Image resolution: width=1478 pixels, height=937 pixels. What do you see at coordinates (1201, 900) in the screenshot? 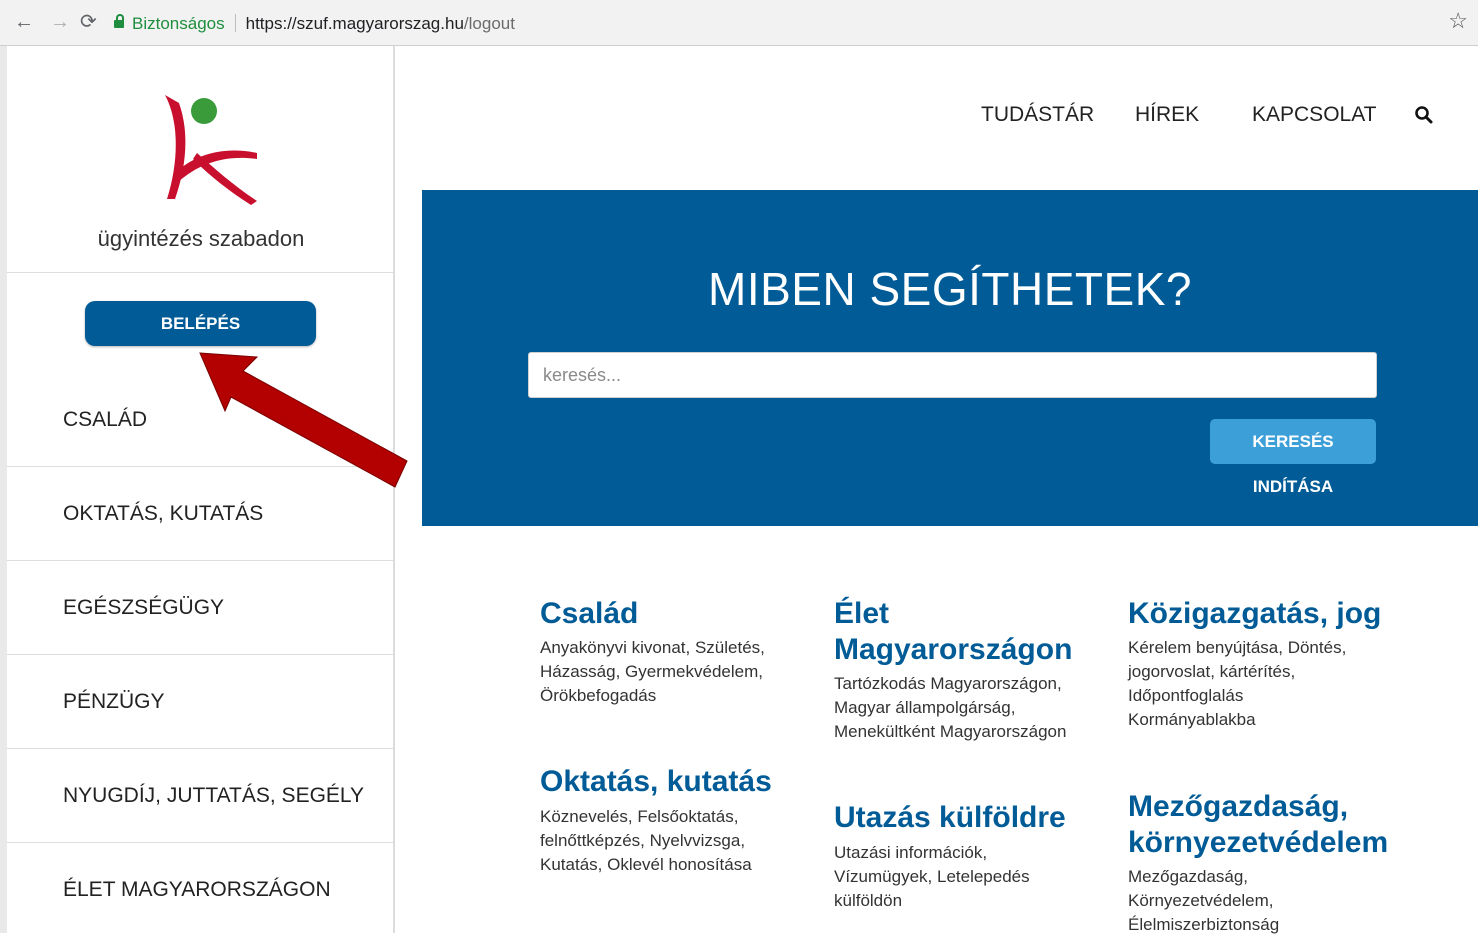
I see `category-desc-line: Környezetvédelem,` at bounding box center [1201, 900].